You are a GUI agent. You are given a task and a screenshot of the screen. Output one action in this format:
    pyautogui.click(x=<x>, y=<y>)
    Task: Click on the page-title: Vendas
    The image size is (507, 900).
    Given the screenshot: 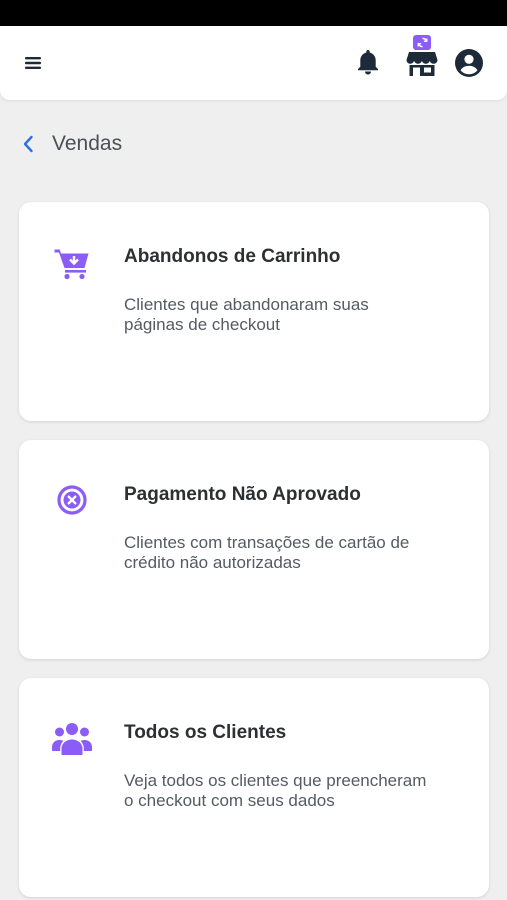 What is the action you would take?
    pyautogui.click(x=87, y=143)
    